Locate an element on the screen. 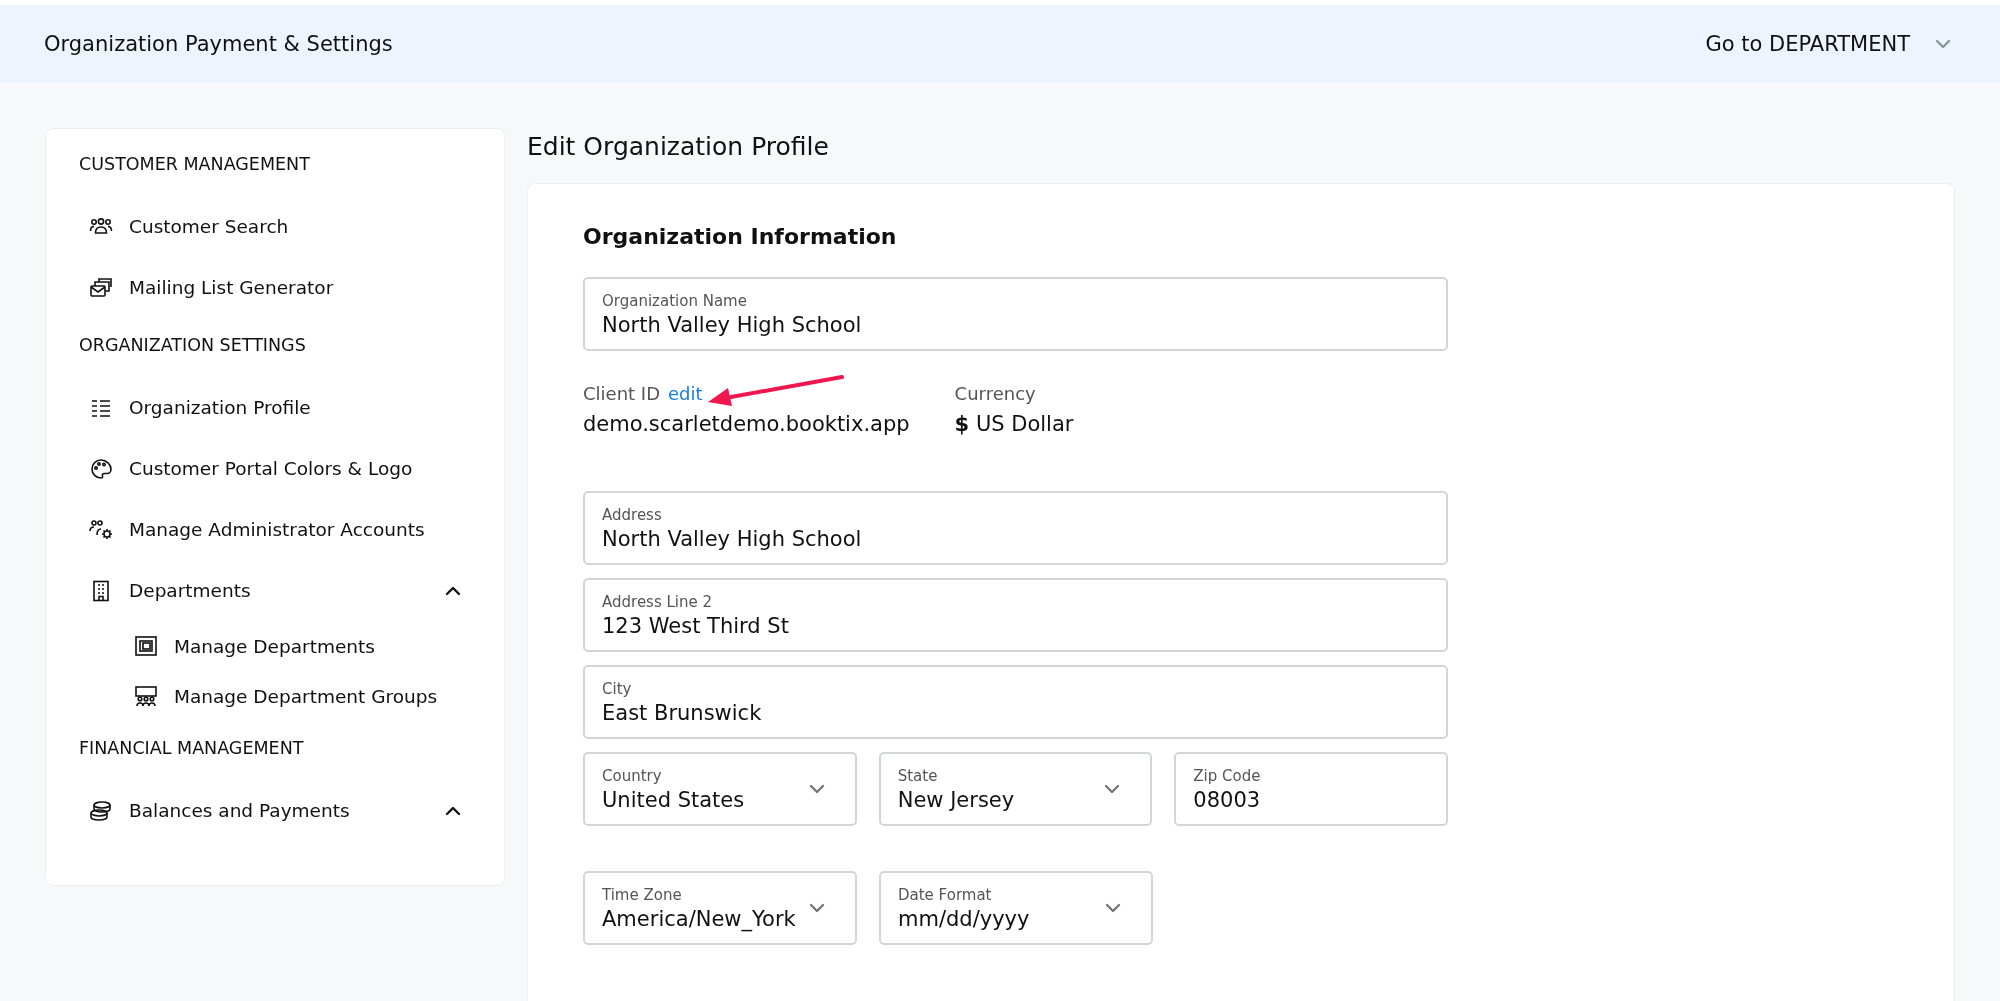 This screenshot has width=2000, height=1001. input-field: Organization Name North Valley High School is located at coordinates (1015, 314).